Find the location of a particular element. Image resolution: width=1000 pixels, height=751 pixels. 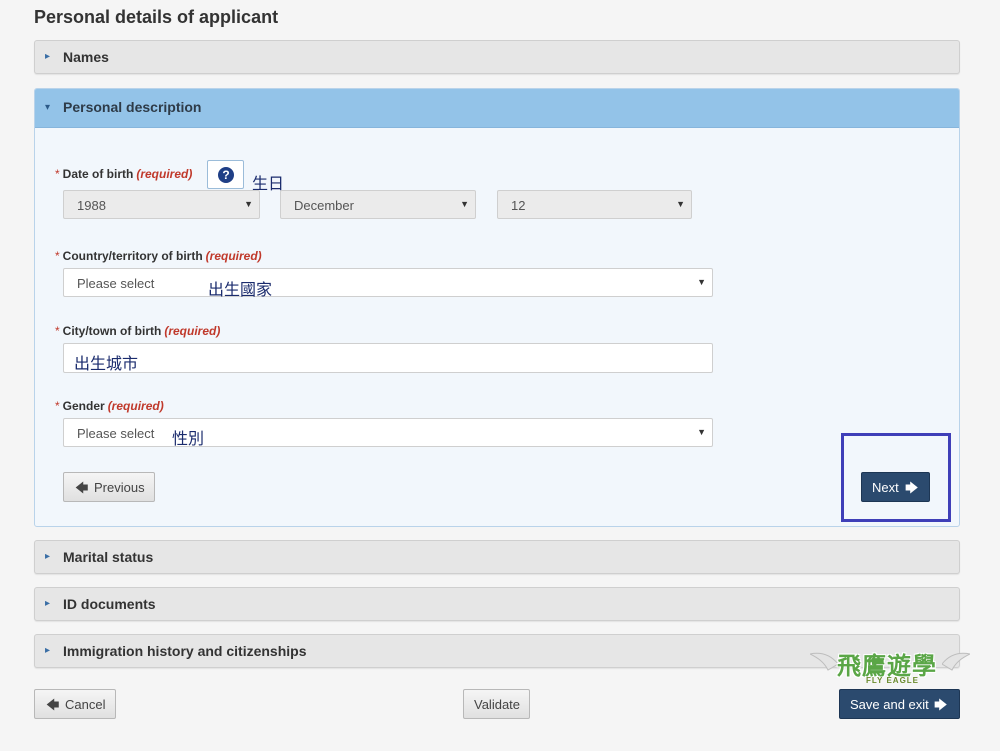

country-label-text: Country/territory of birth is located at coordinates (132, 256).